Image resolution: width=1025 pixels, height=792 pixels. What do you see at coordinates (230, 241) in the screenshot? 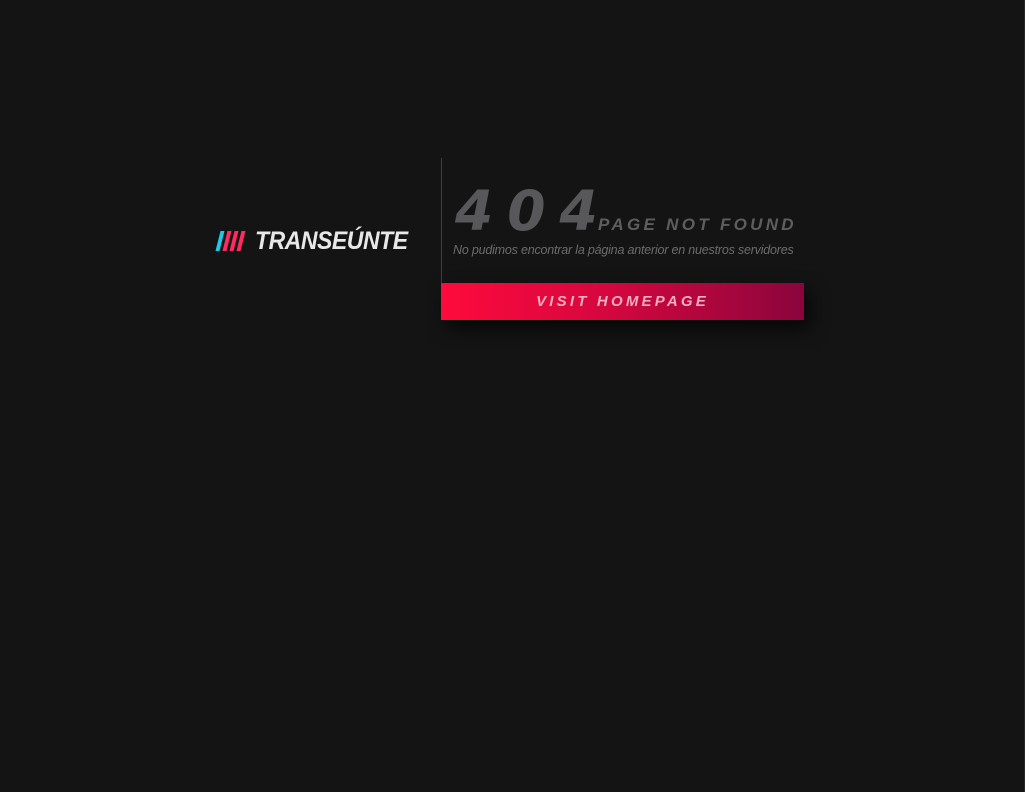
I see `logo-stripes-icon` at bounding box center [230, 241].